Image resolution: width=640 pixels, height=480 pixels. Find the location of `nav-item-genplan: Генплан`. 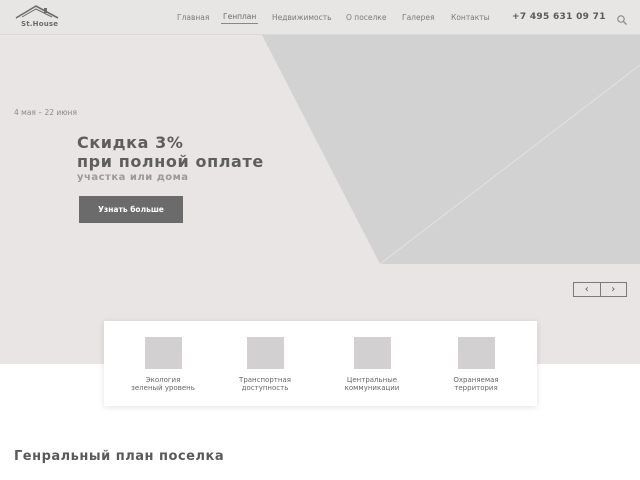

nav-item-genplan: Генплан is located at coordinates (240, 18).